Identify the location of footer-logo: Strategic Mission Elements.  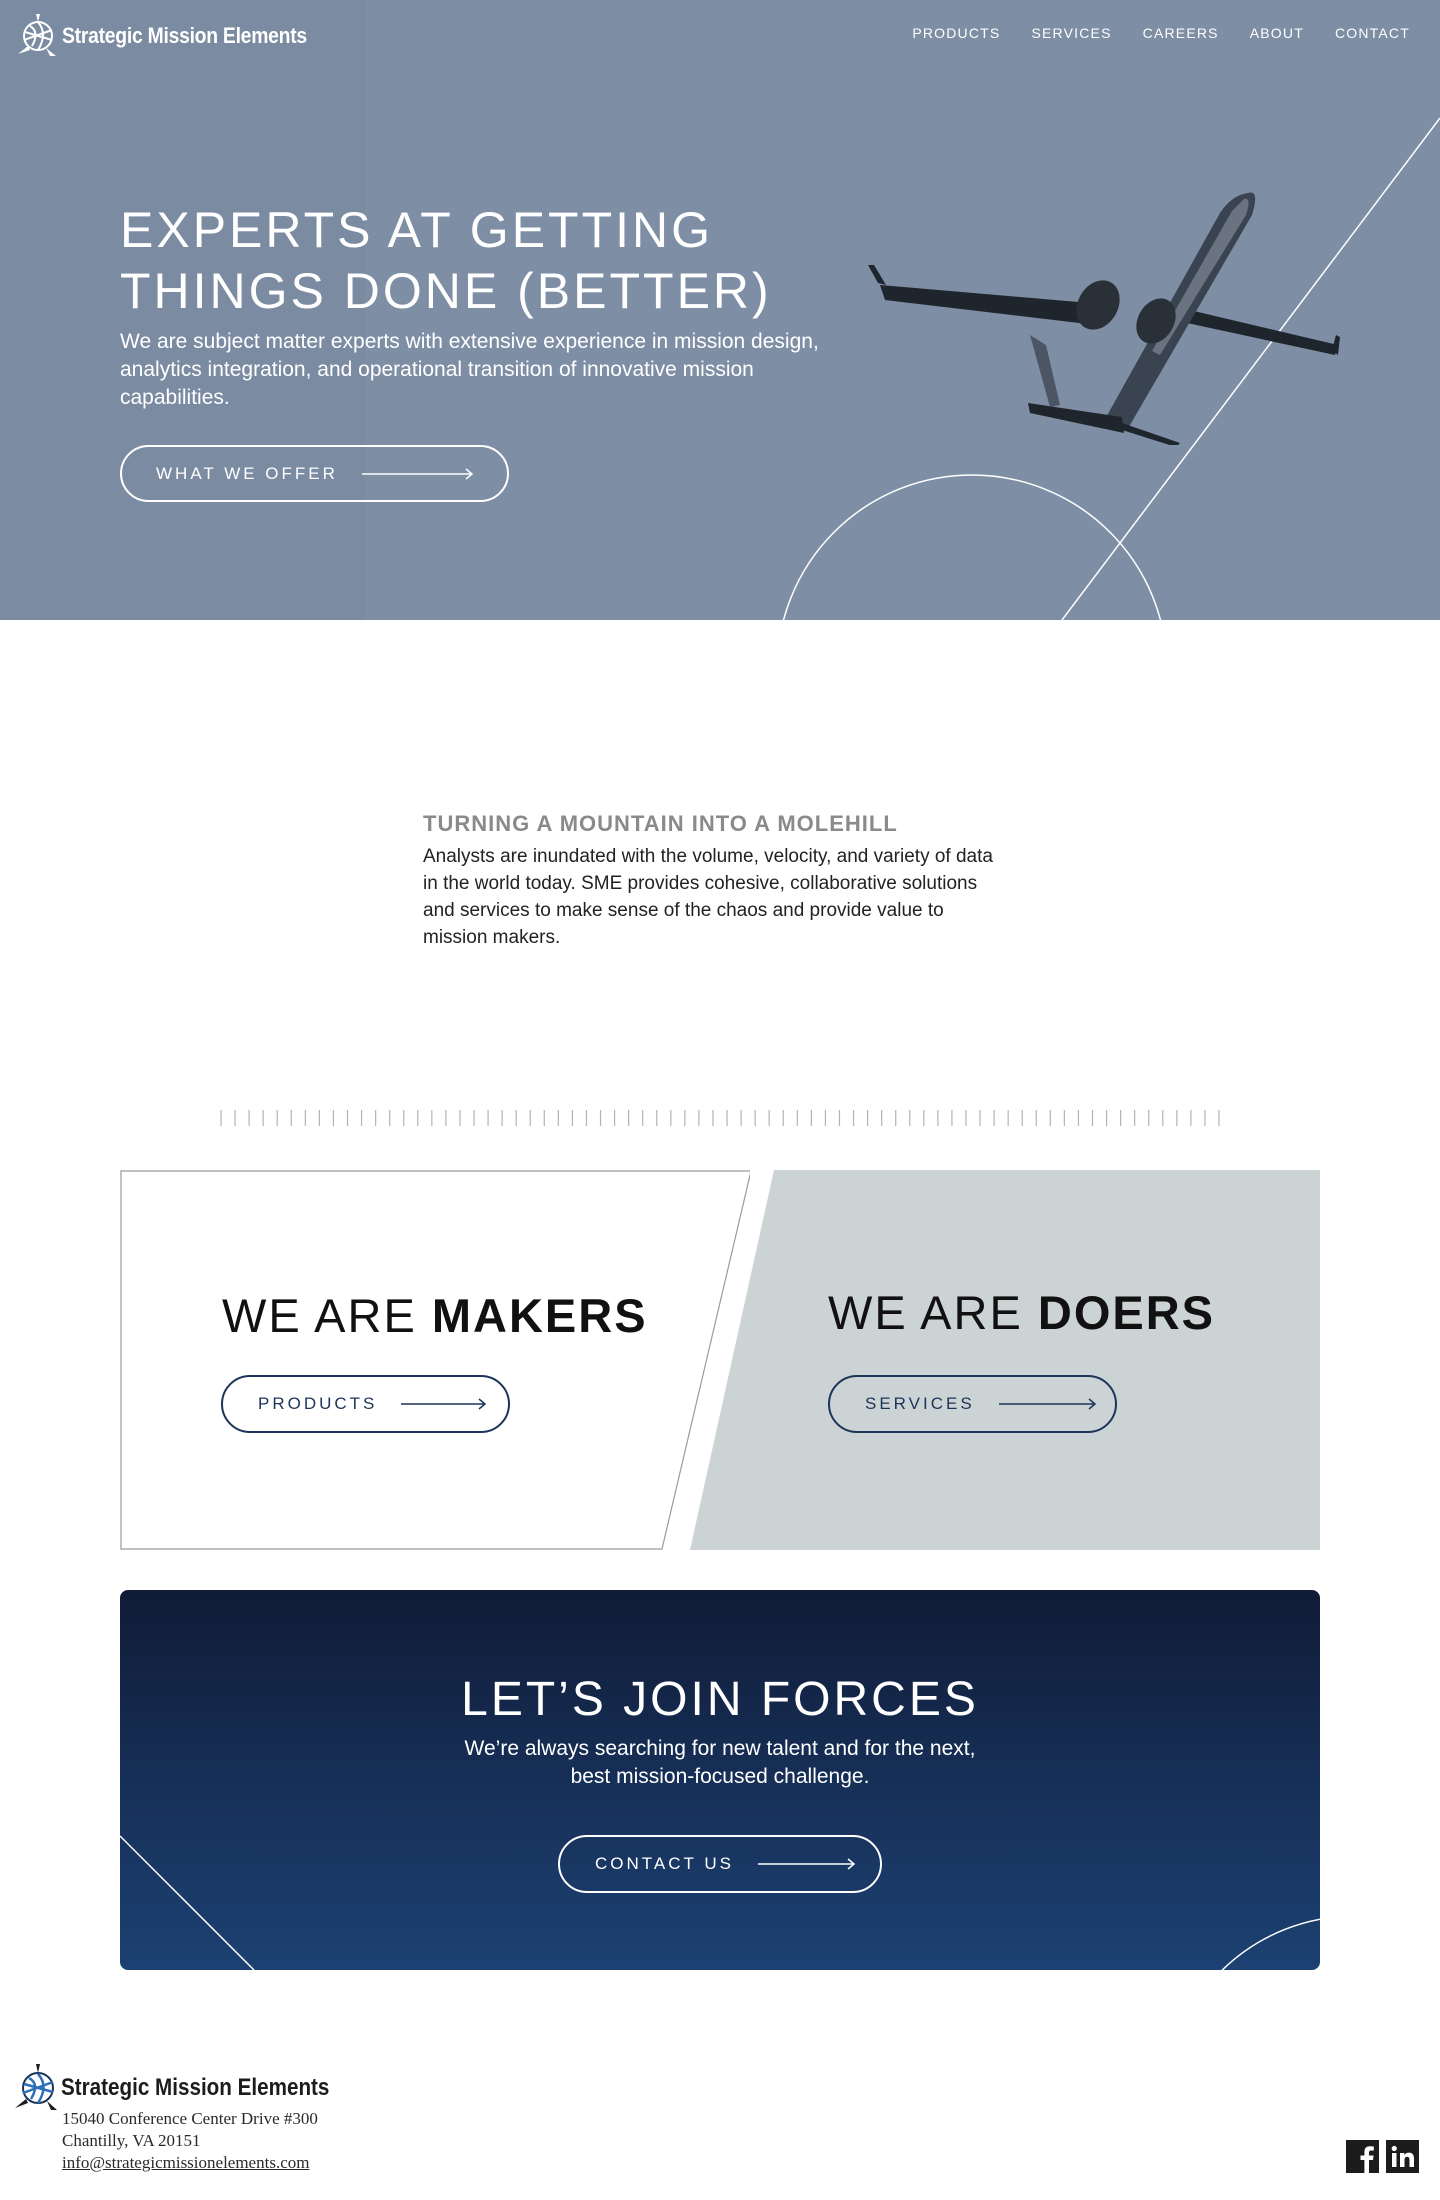
(193, 2088).